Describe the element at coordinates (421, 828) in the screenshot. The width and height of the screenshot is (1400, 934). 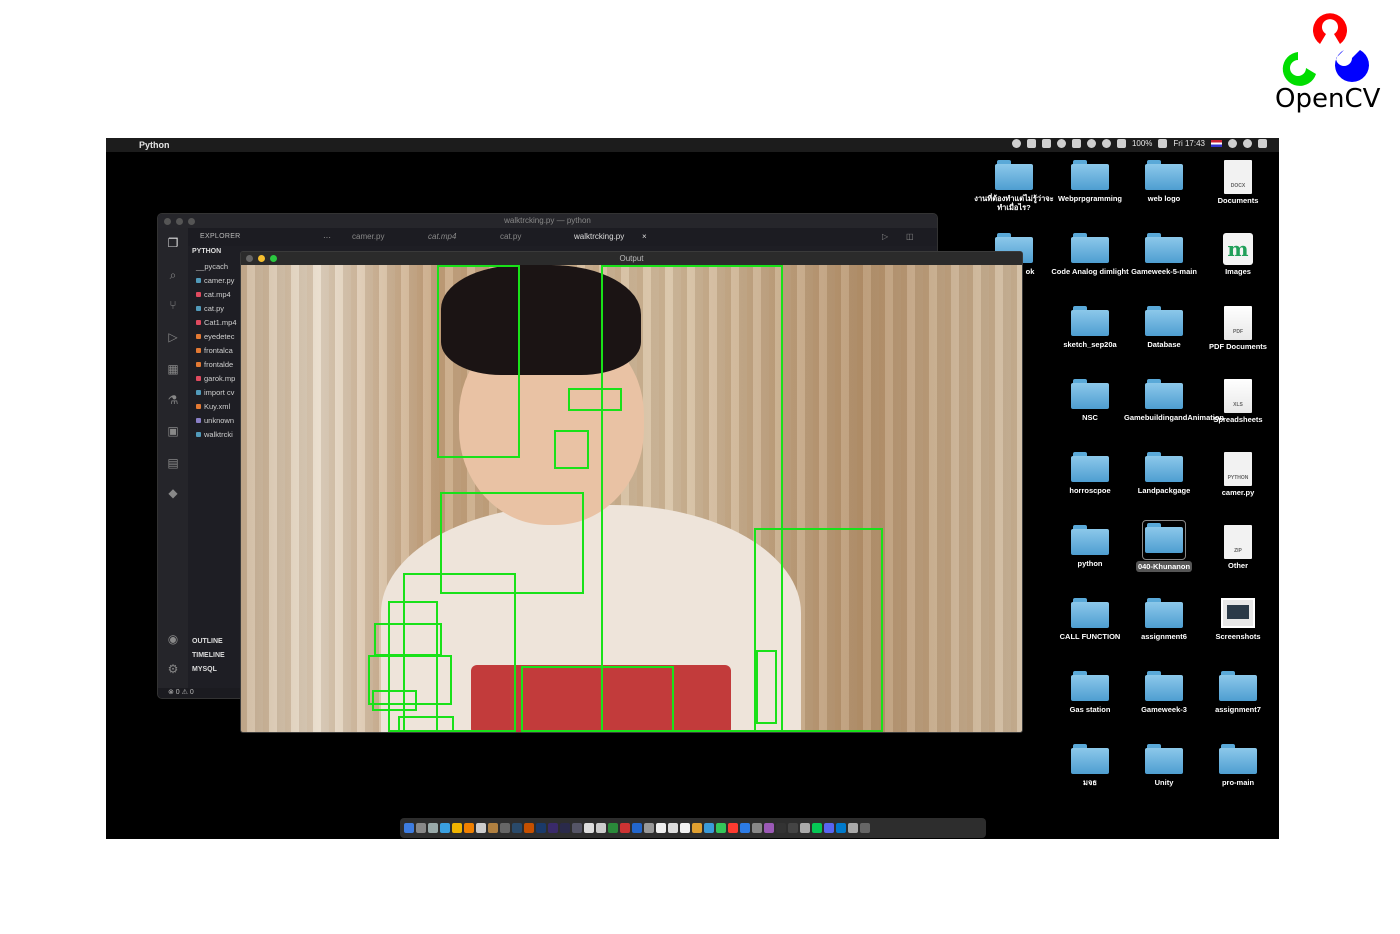
I see `launchpad-icon` at that location.